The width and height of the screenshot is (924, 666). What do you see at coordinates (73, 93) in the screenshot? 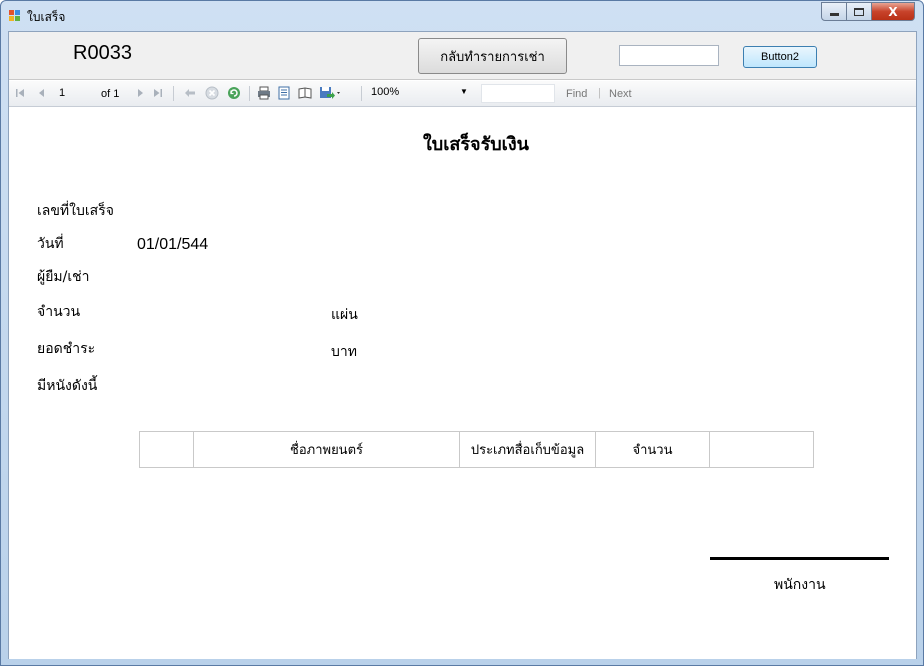
I see `page-number-input: 1` at bounding box center [73, 93].